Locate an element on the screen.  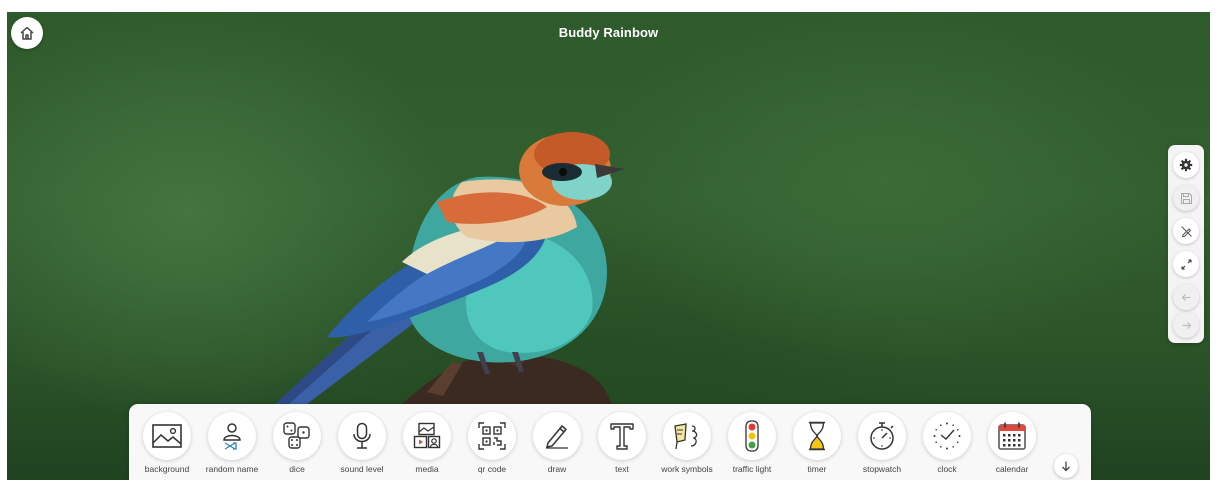
stopwatch-icon is located at coordinates (882, 436).